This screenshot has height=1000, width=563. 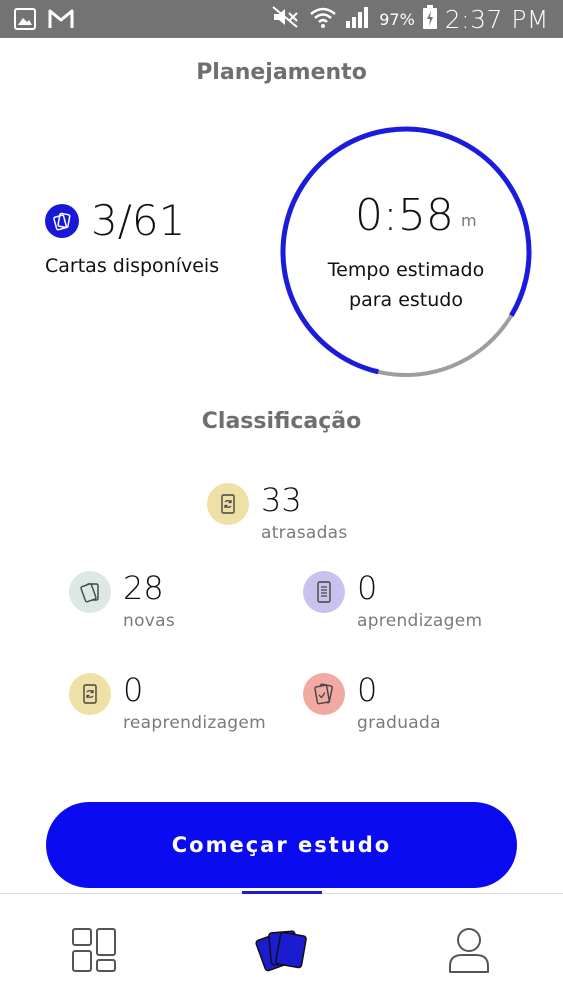 What do you see at coordinates (282, 892) in the screenshot?
I see `active-tab-indicator` at bounding box center [282, 892].